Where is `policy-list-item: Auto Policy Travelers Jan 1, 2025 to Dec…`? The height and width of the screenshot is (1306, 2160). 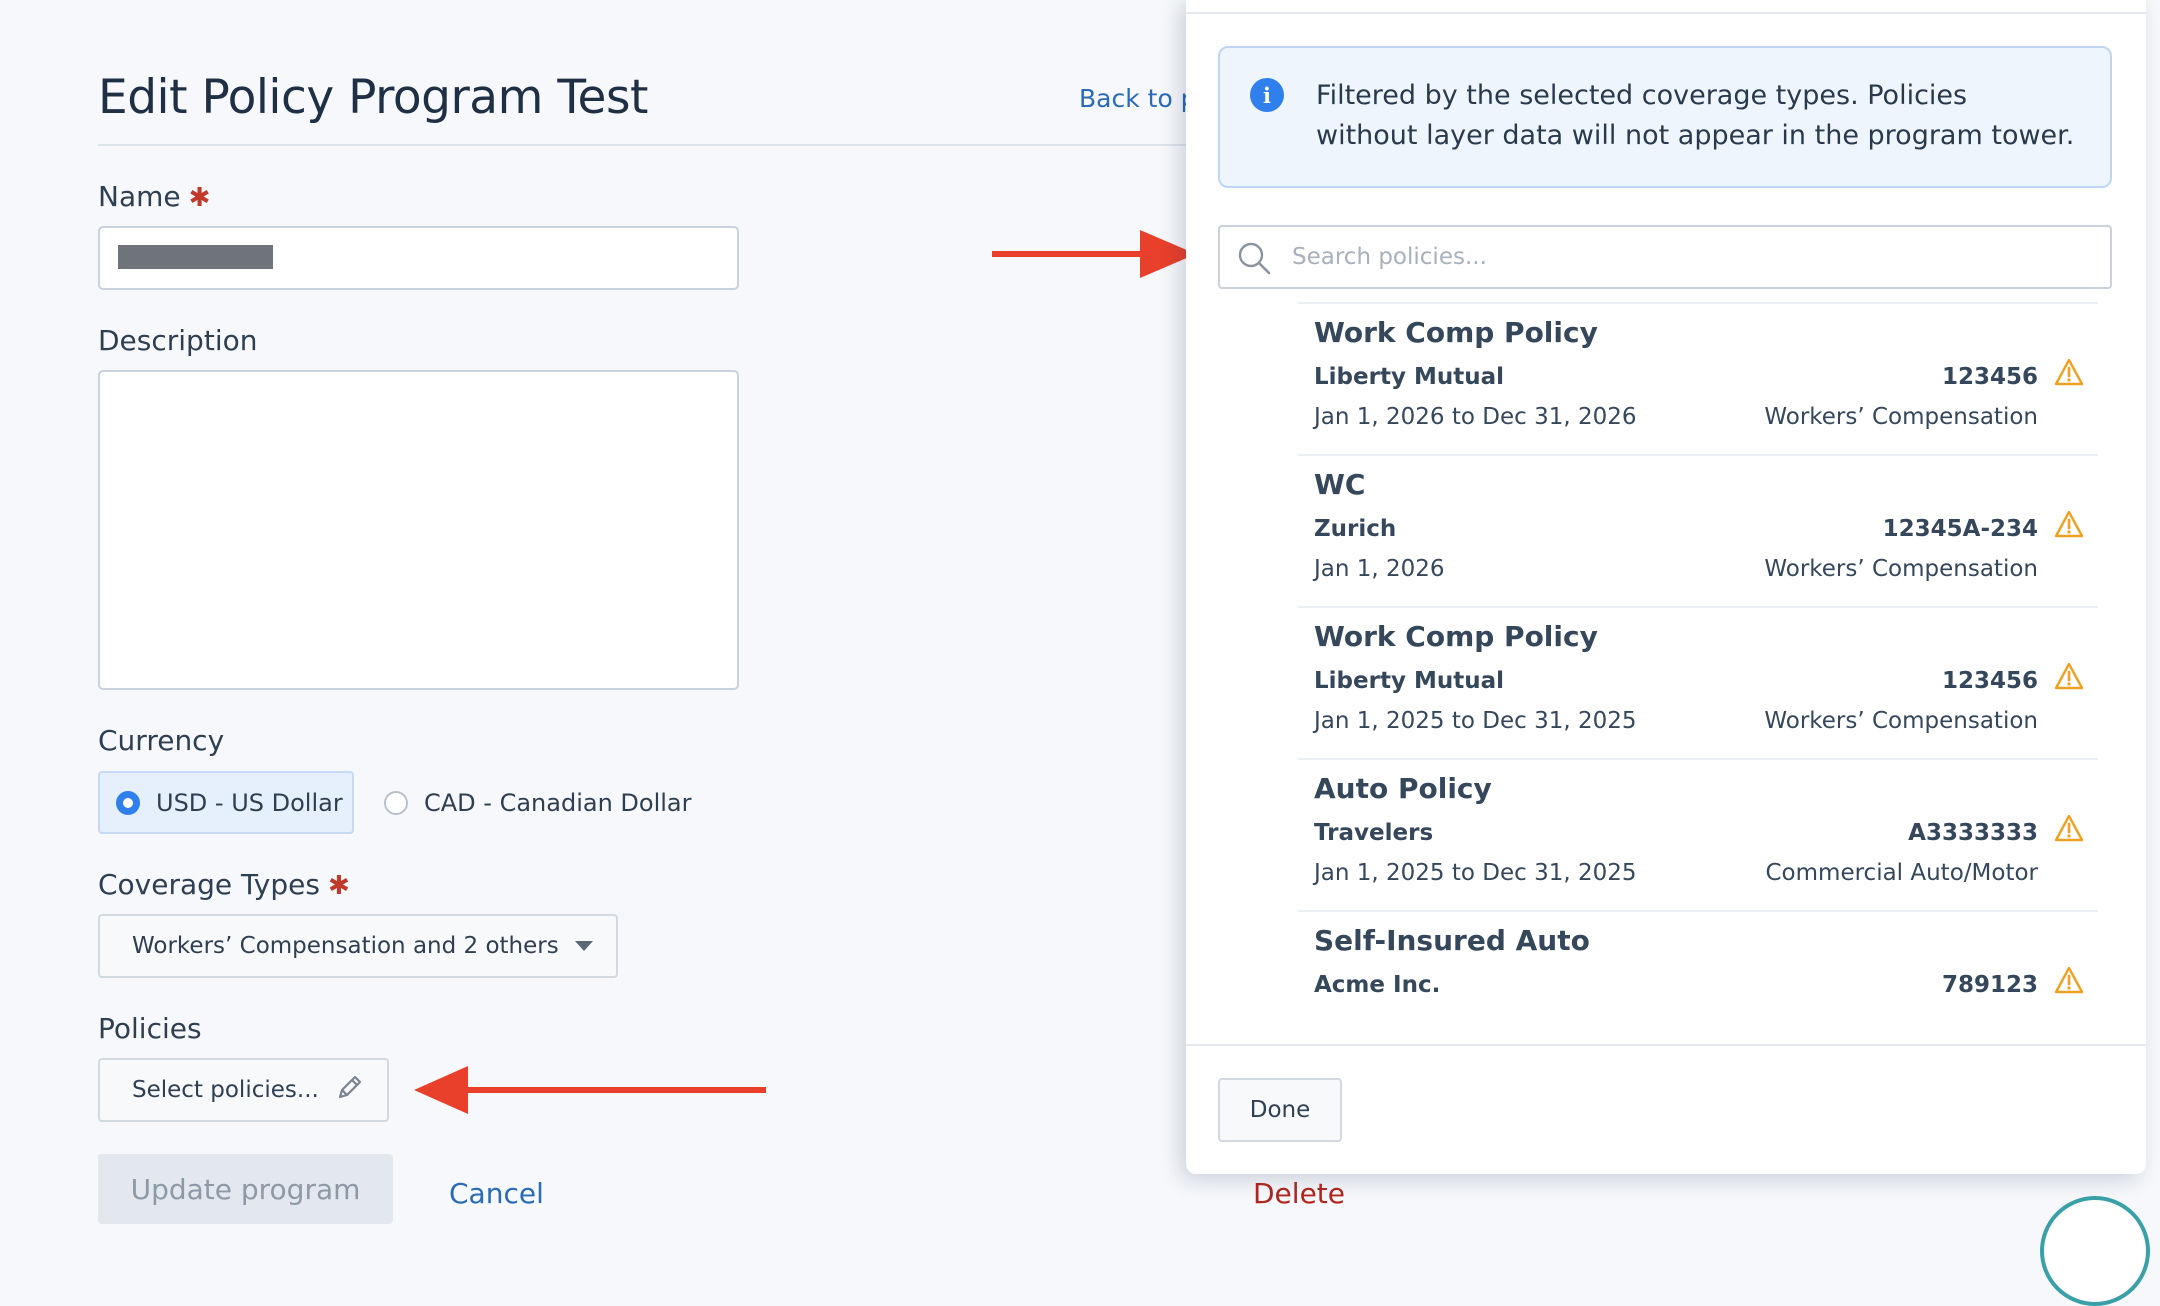 policy-list-item: Auto Policy Travelers Jan 1, 2025 to Dec… is located at coordinates (1698, 836).